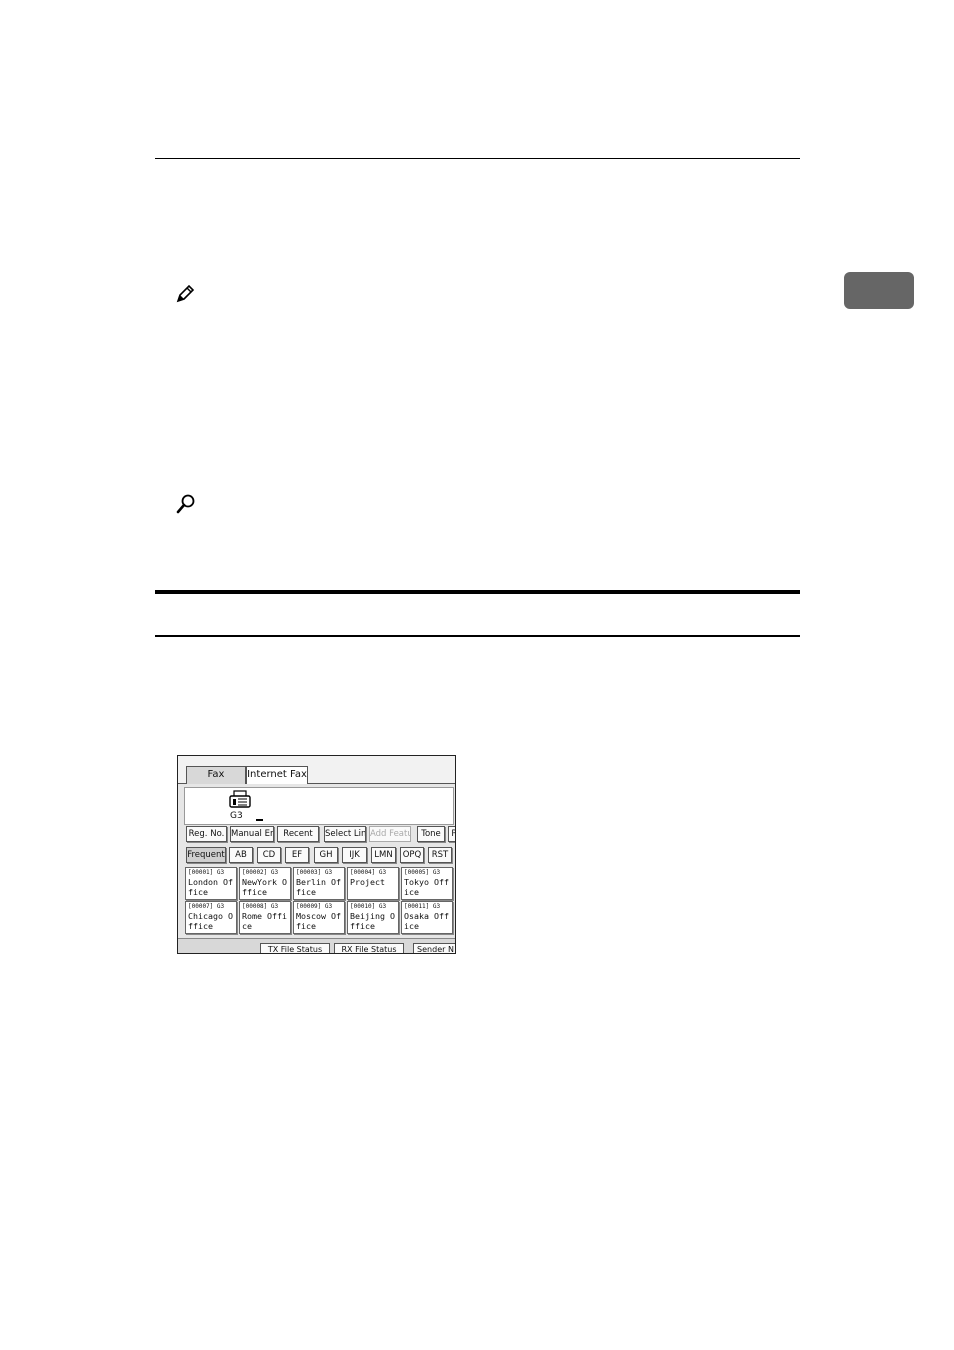 Image resolution: width=954 pixels, height=1350 pixels. Describe the element at coordinates (318, 887) in the screenshot. I see `destination-name: Berlin Office` at that location.